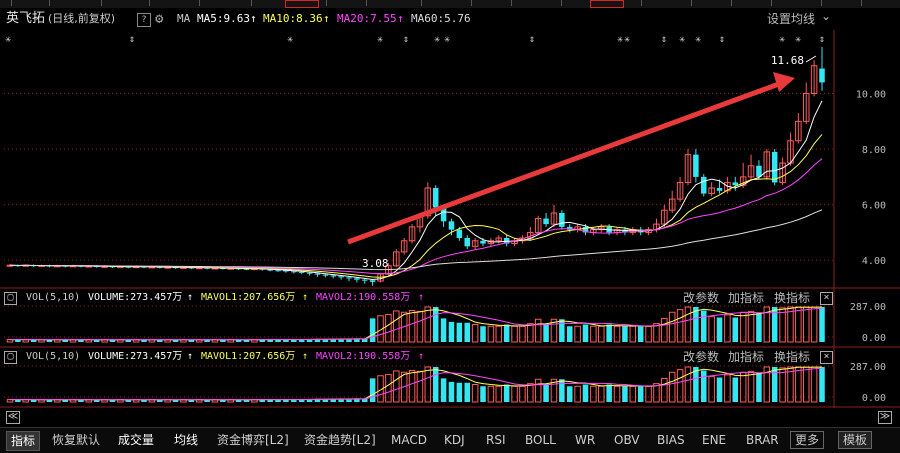 The width and height of the screenshot is (900, 453). Describe the element at coordinates (807, 440) in the screenshot. I see `more-button: 更多` at that location.